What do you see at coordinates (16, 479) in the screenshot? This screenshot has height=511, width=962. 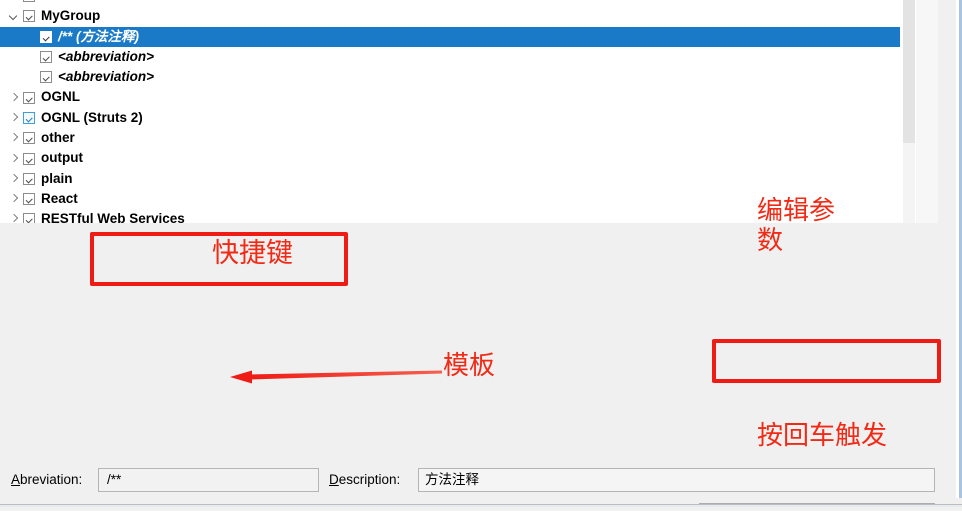 I see `abbreviation-label-mnemonic: A` at bounding box center [16, 479].